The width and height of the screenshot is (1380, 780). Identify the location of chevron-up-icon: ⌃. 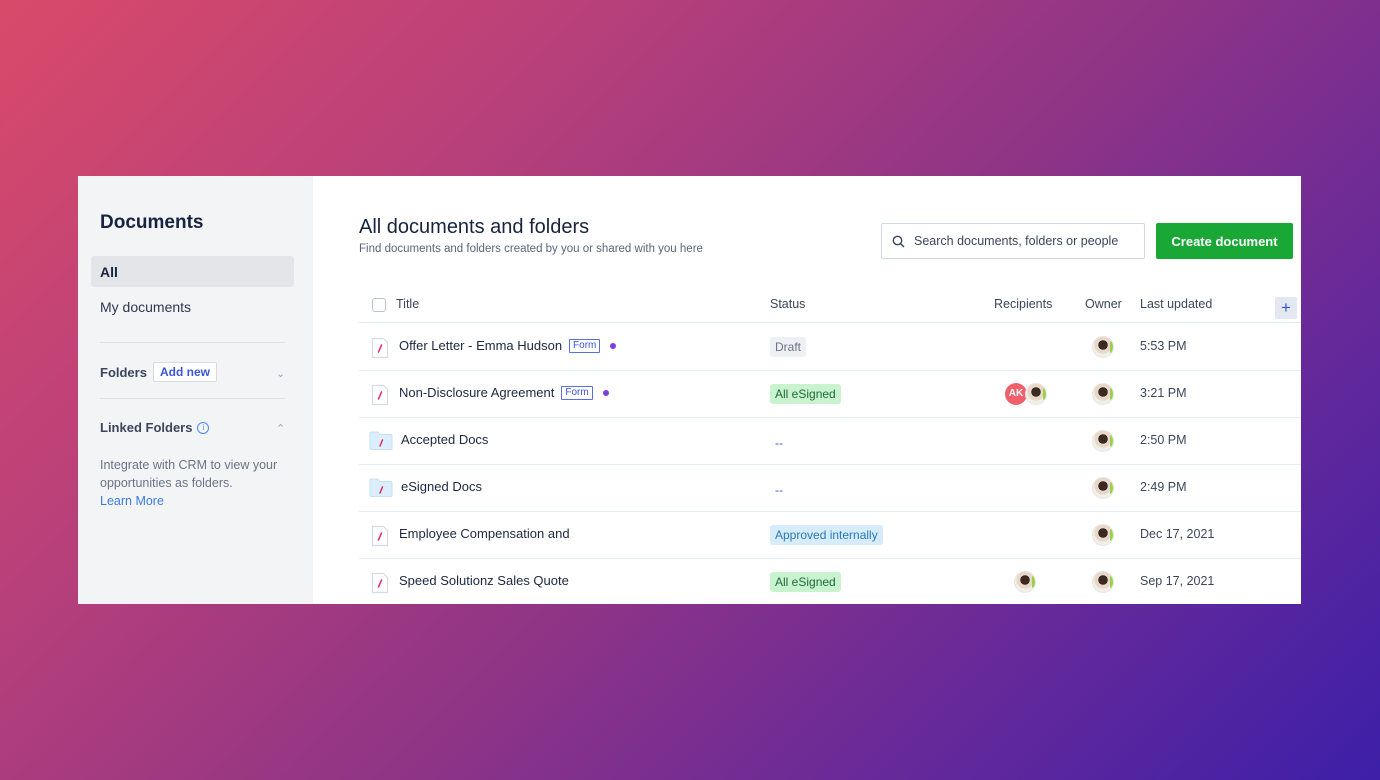
(280, 428).